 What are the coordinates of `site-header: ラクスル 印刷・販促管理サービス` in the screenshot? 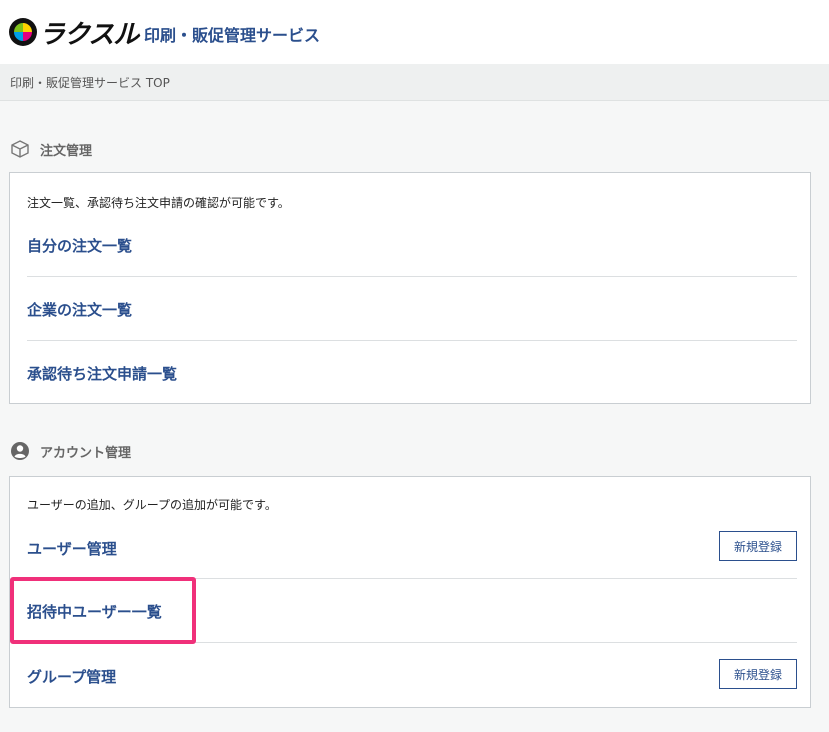 It's located at (414, 32).